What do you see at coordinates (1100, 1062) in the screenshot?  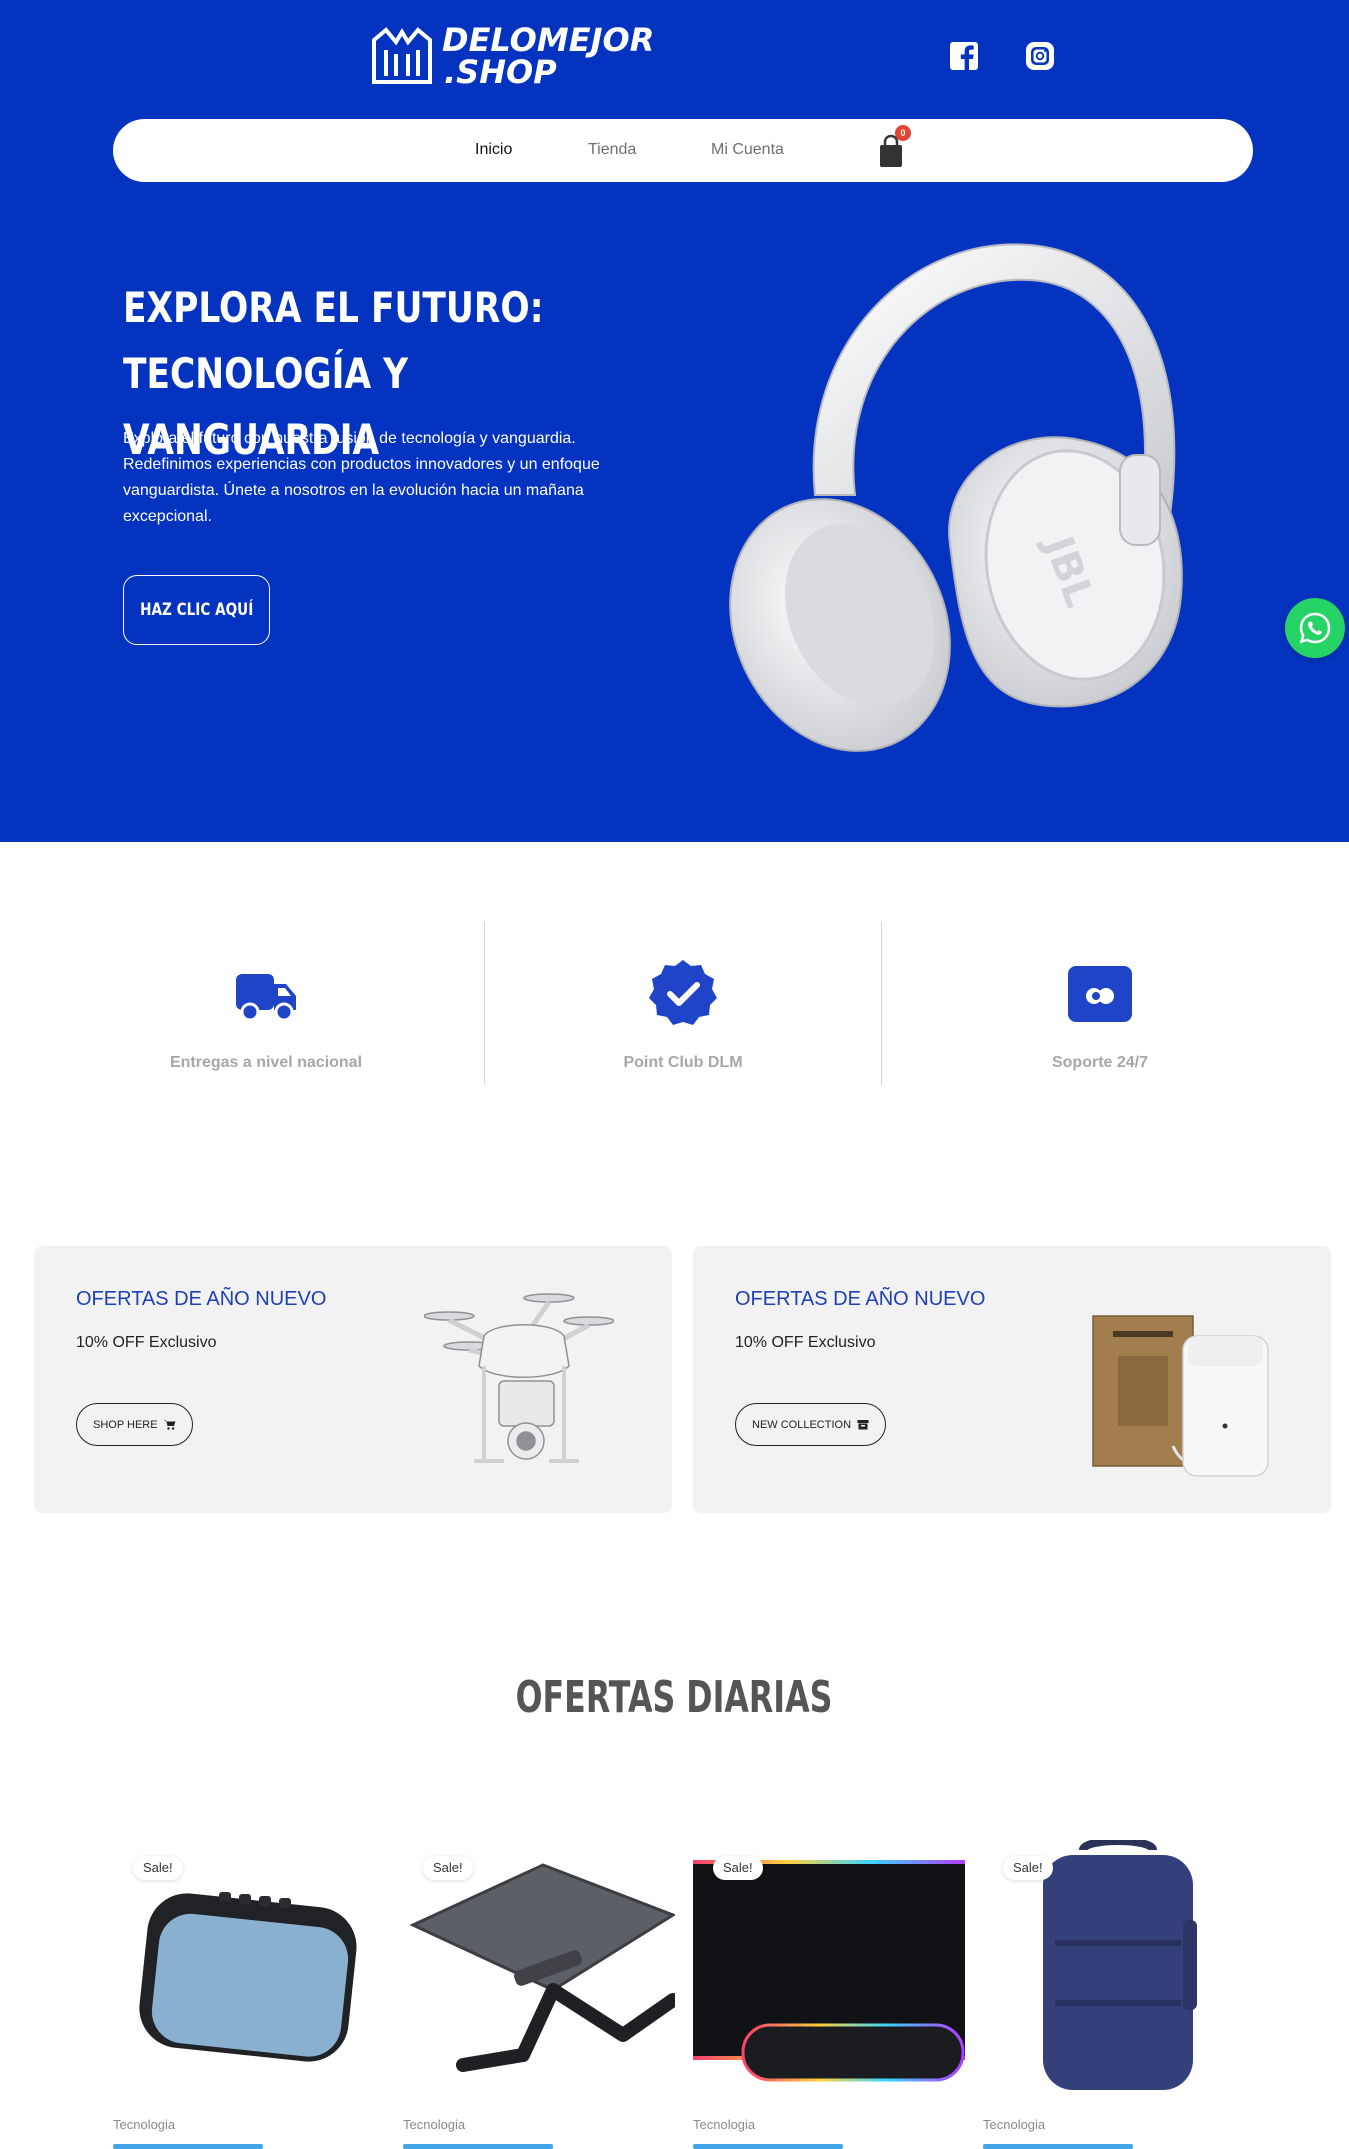 I see `feature-support-label: Soporte 24/7` at bounding box center [1100, 1062].